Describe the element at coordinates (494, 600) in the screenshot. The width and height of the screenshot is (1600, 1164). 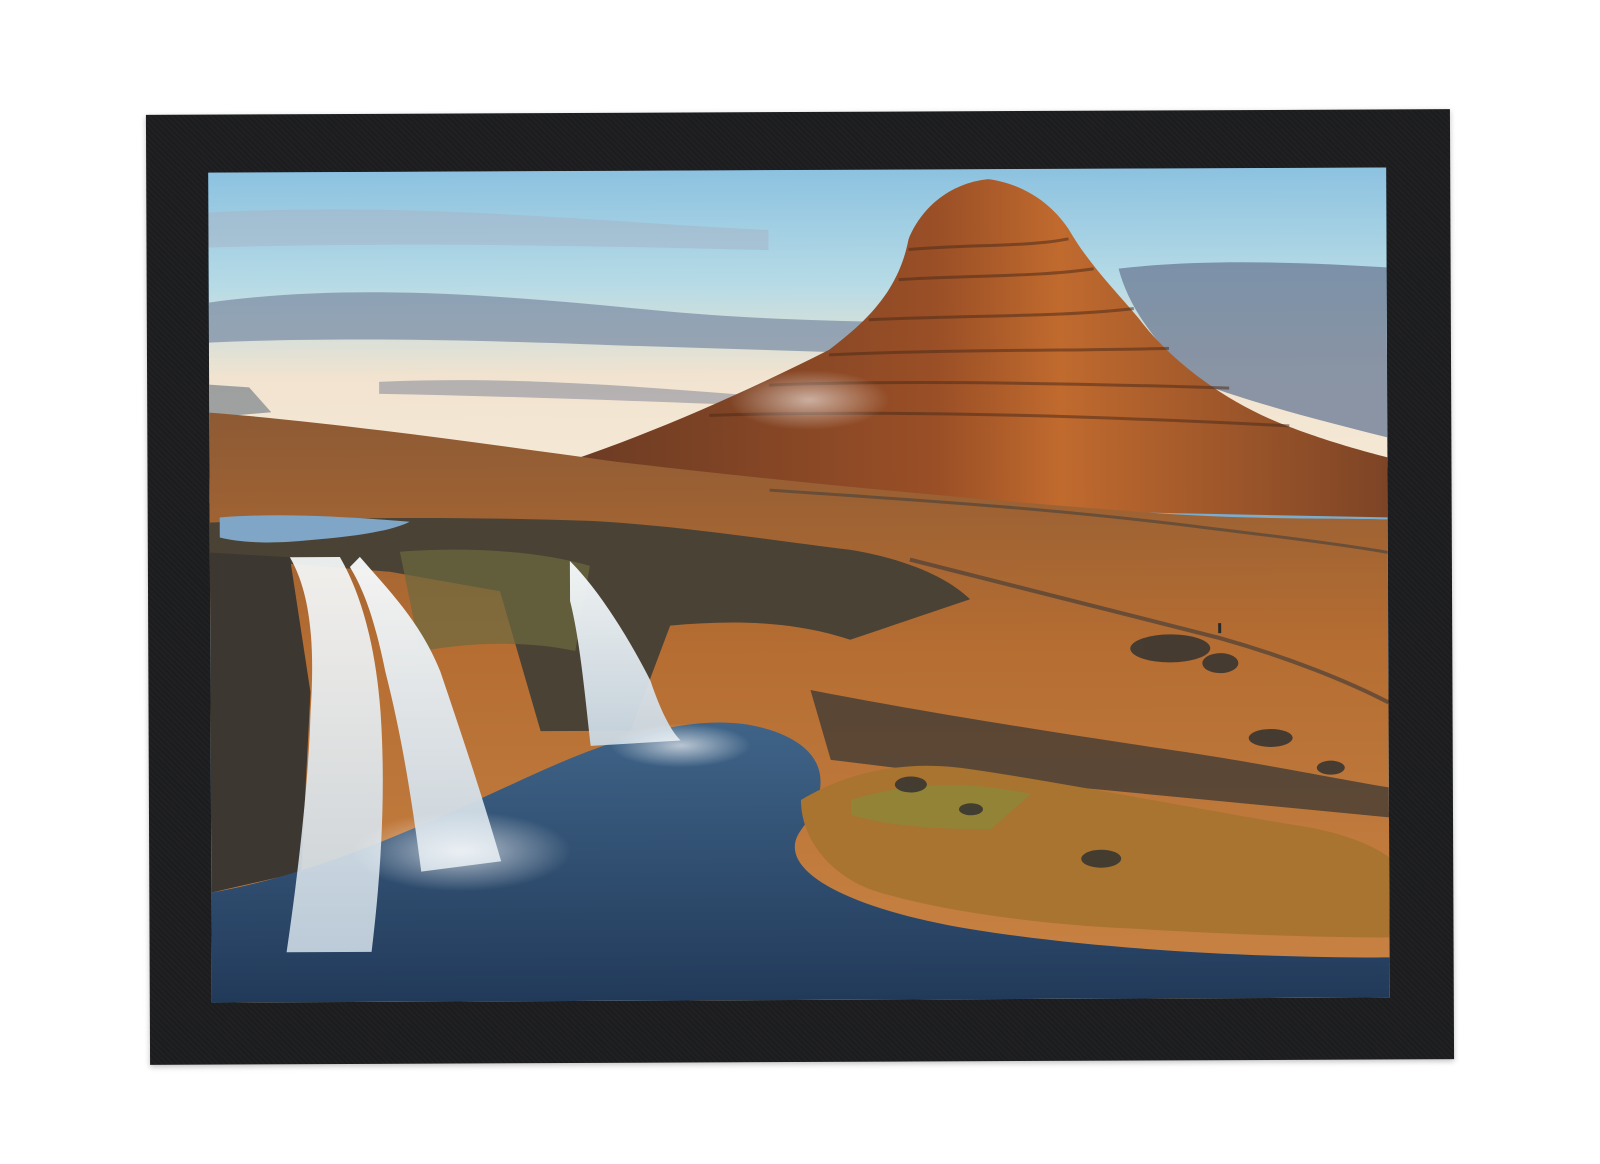
I see `cliff-moss` at that location.